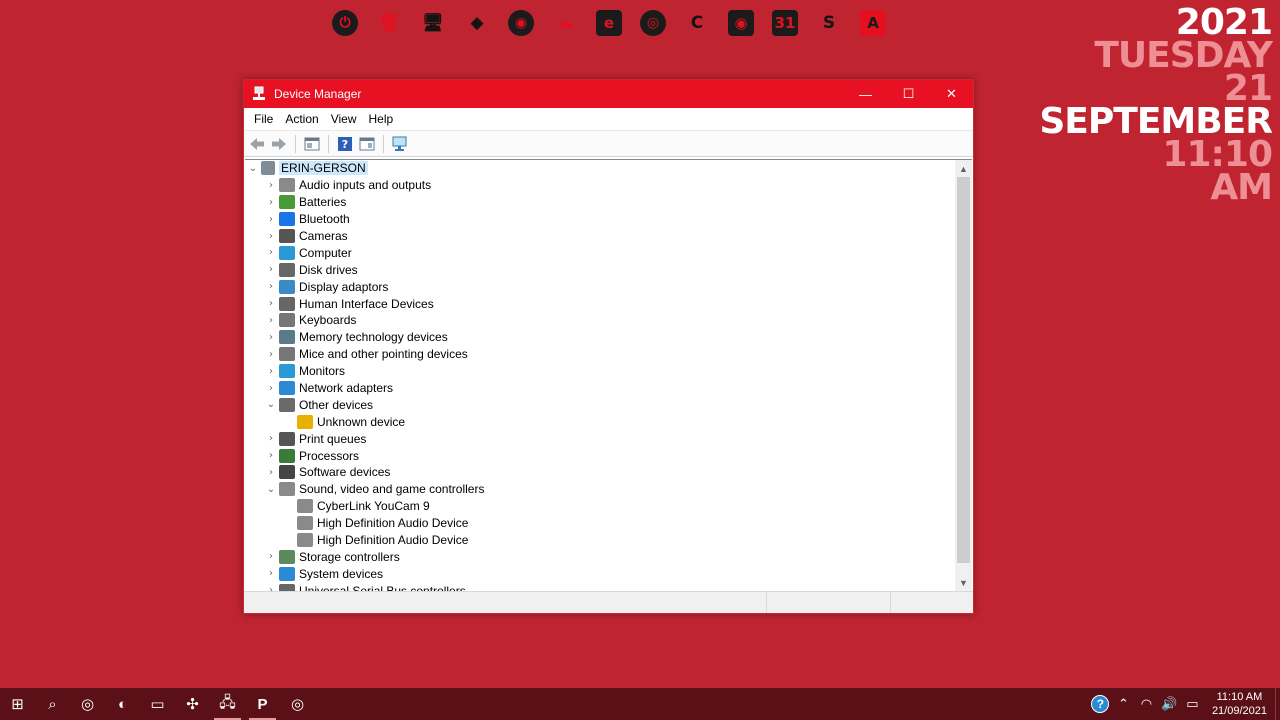 The width and height of the screenshot is (1280, 720). I want to click on tree-category: › Memory technology devices, so click(600, 337).